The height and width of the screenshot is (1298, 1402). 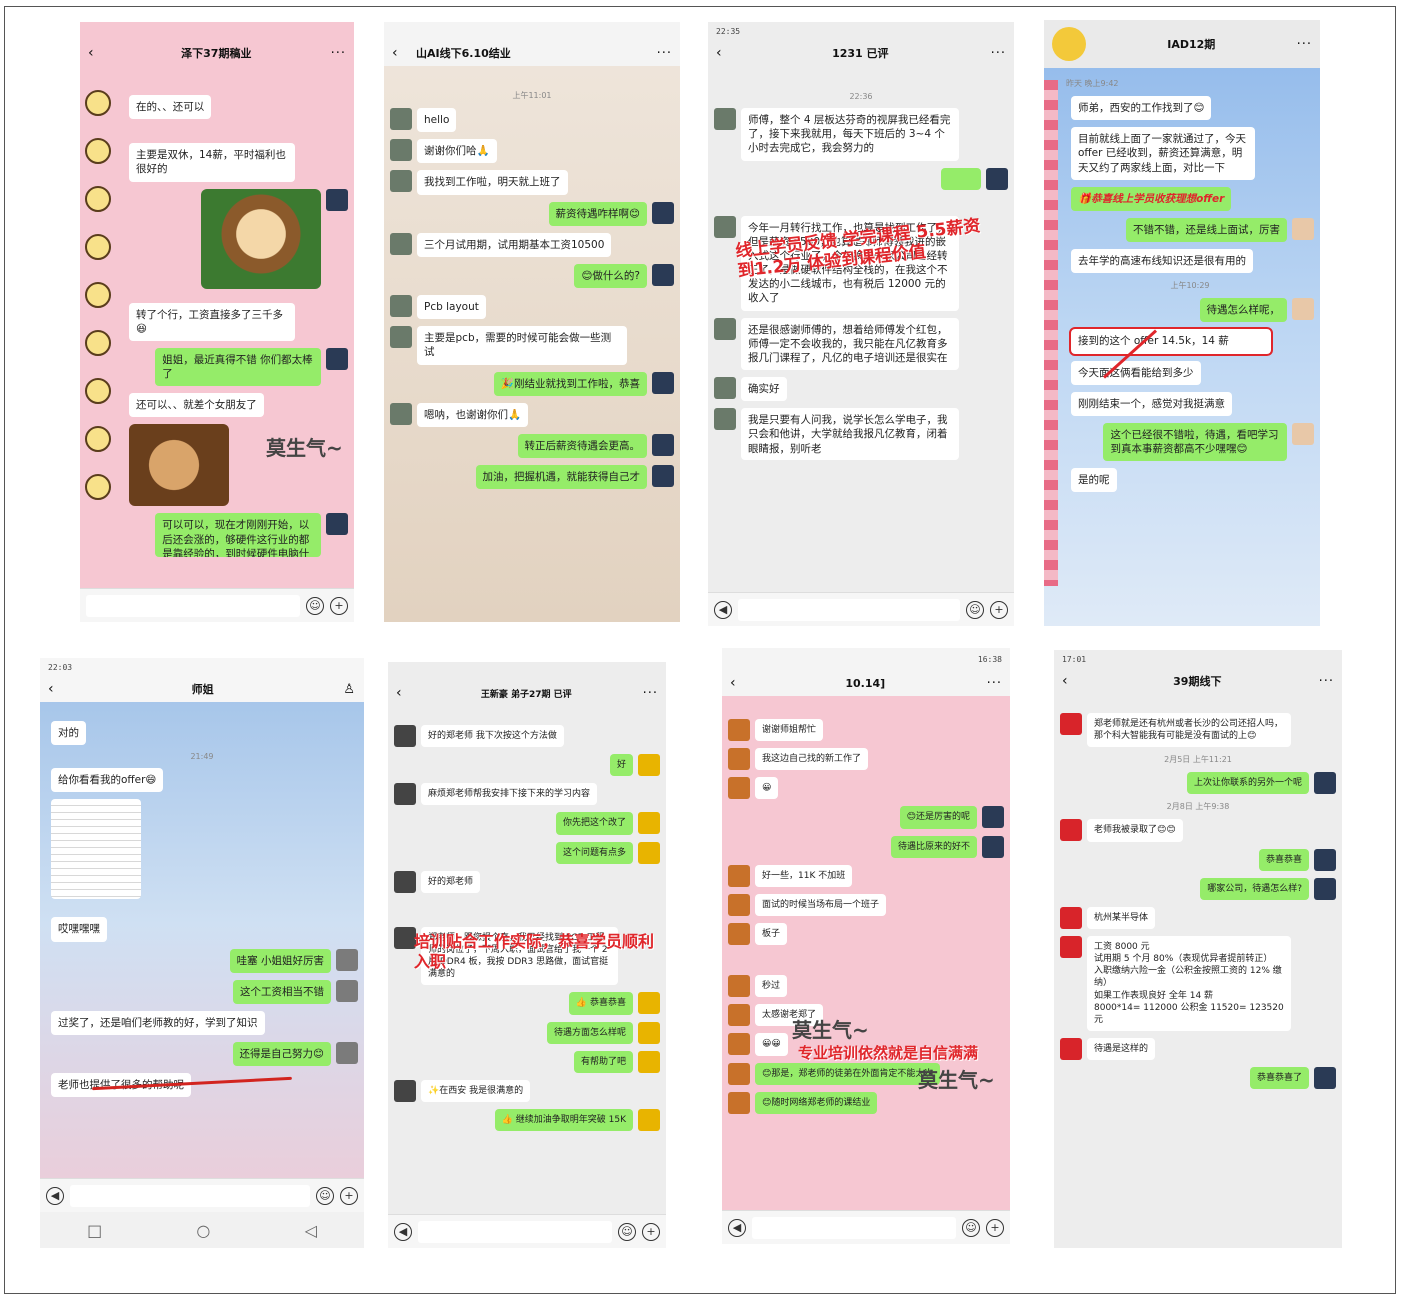 What do you see at coordinates (1121, 917) in the screenshot?
I see `message-bubble: 杭州某半导体` at bounding box center [1121, 917].